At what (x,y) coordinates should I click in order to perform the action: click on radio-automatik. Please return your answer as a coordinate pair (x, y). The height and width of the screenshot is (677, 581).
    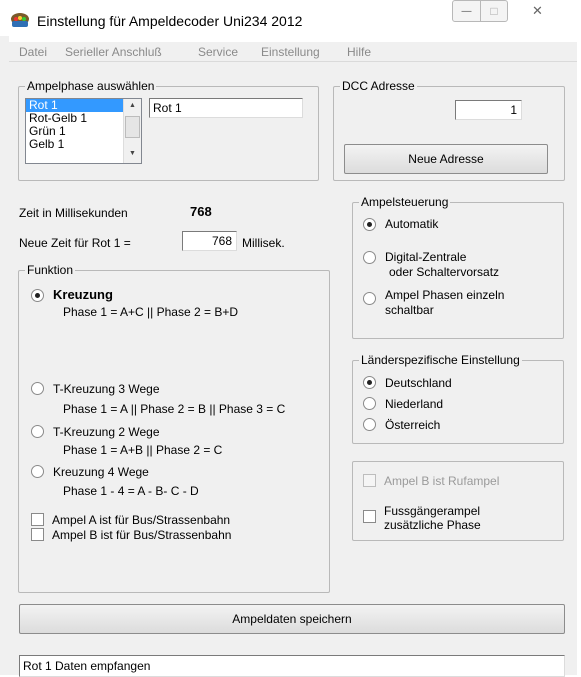
    Looking at the image, I should click on (369, 224).